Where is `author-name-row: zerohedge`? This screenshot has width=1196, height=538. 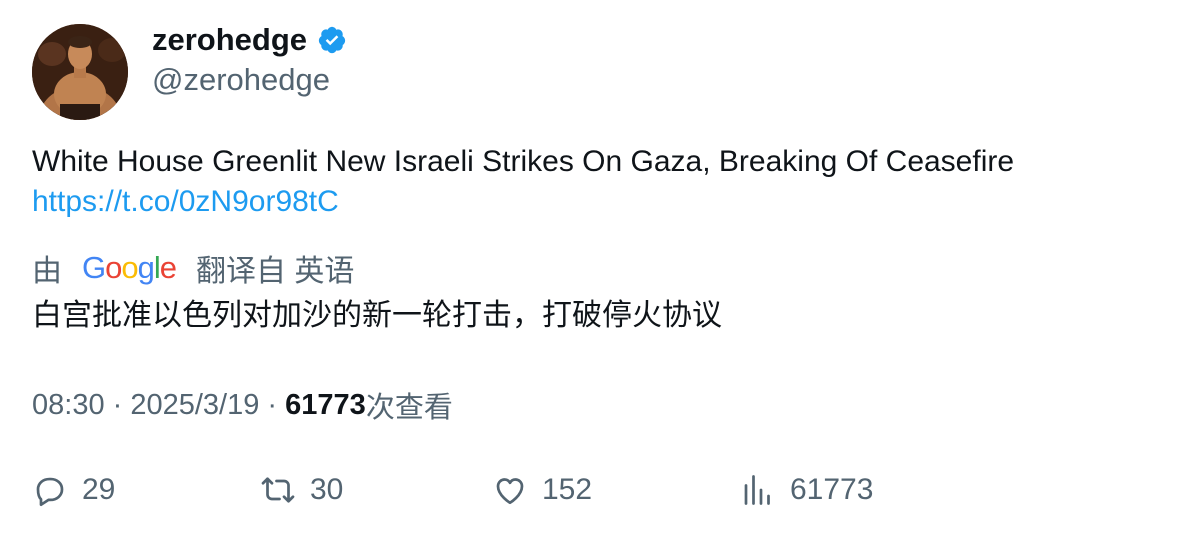 author-name-row: zerohedge is located at coordinates (249, 40).